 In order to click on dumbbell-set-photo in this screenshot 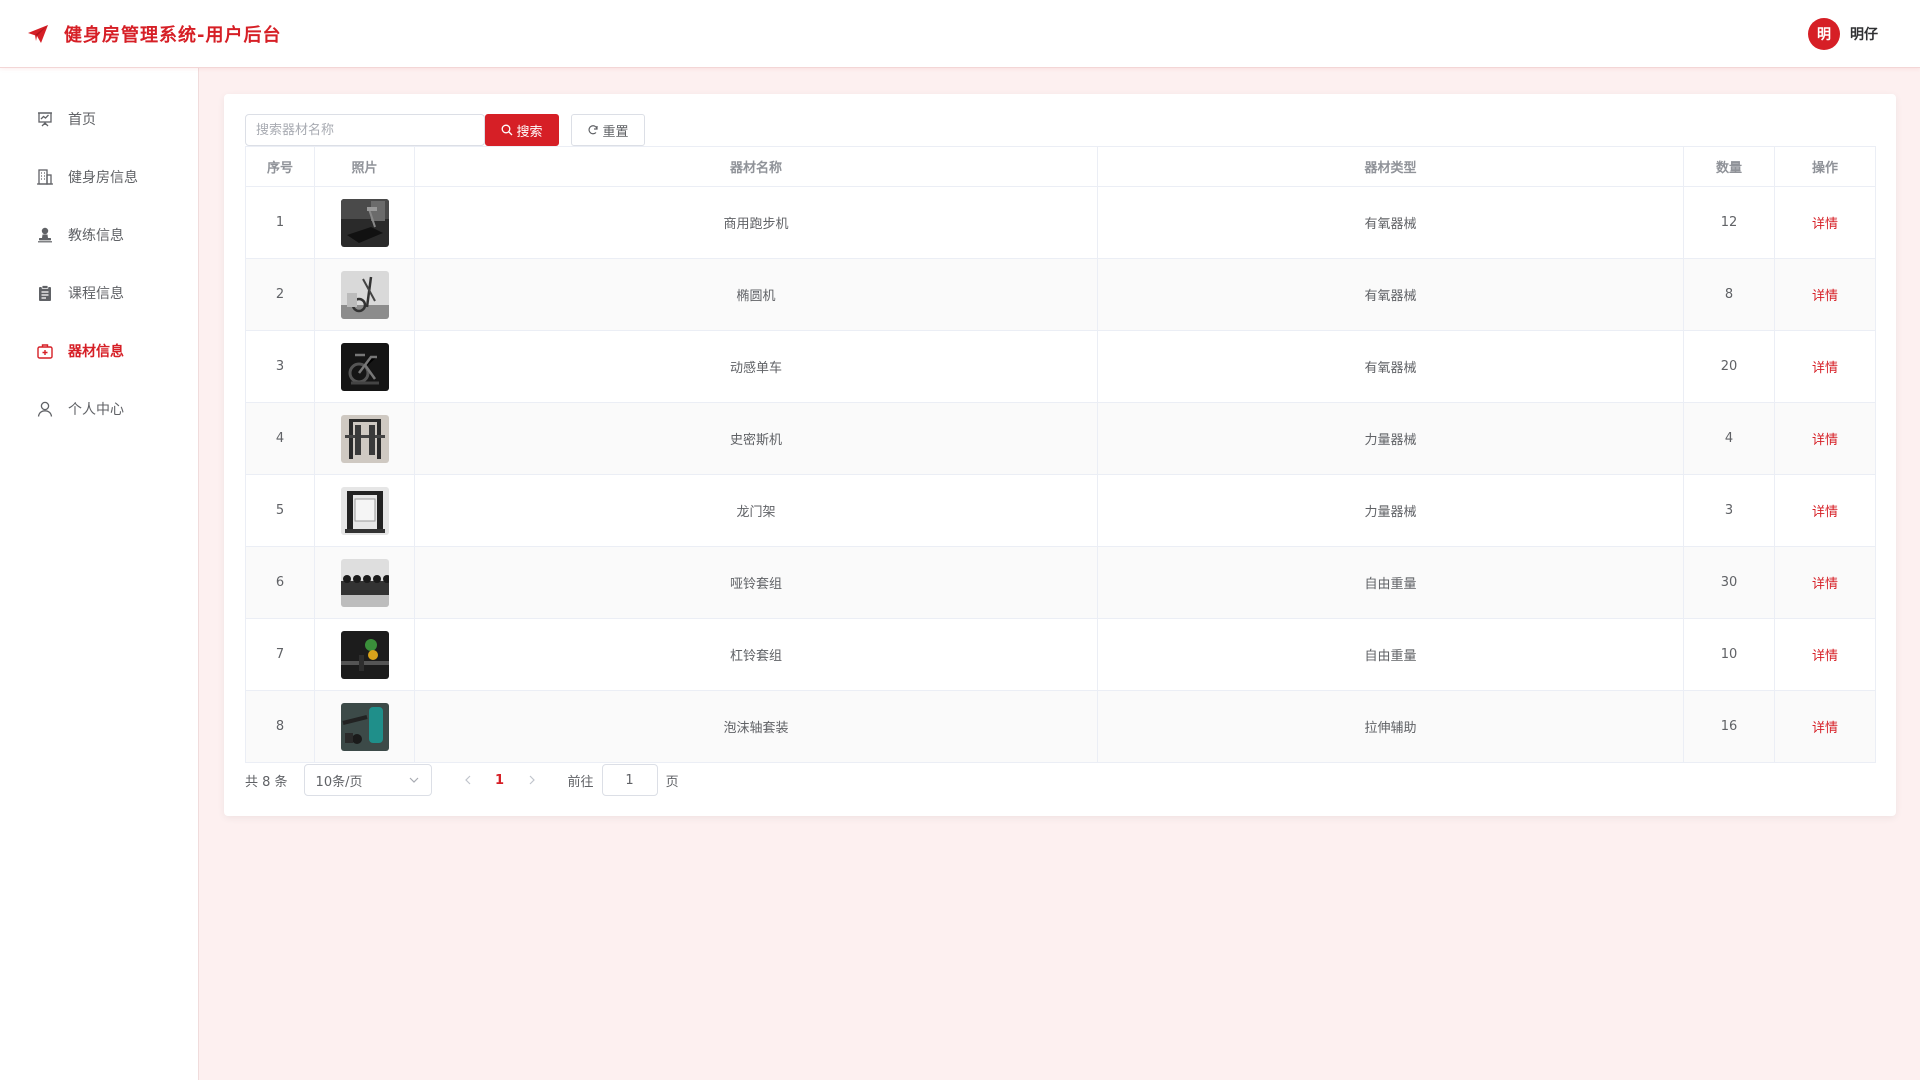, I will do `click(364, 582)`.